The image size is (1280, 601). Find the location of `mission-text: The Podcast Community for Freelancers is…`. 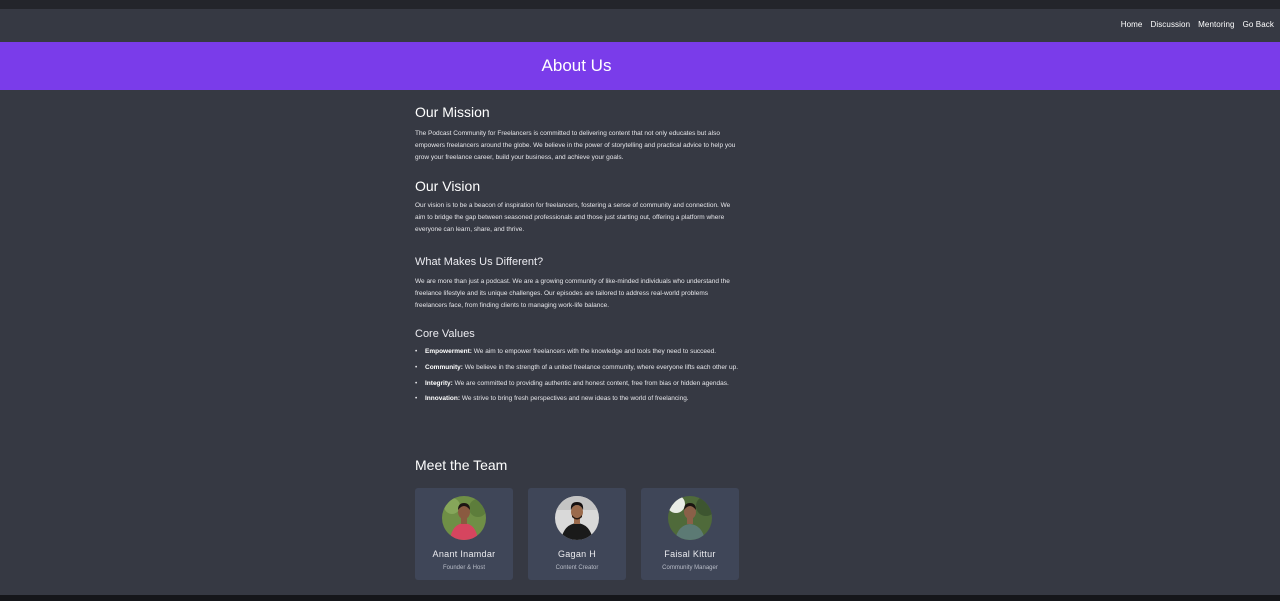

mission-text: The Podcast Community for Freelancers is… is located at coordinates (575, 145).